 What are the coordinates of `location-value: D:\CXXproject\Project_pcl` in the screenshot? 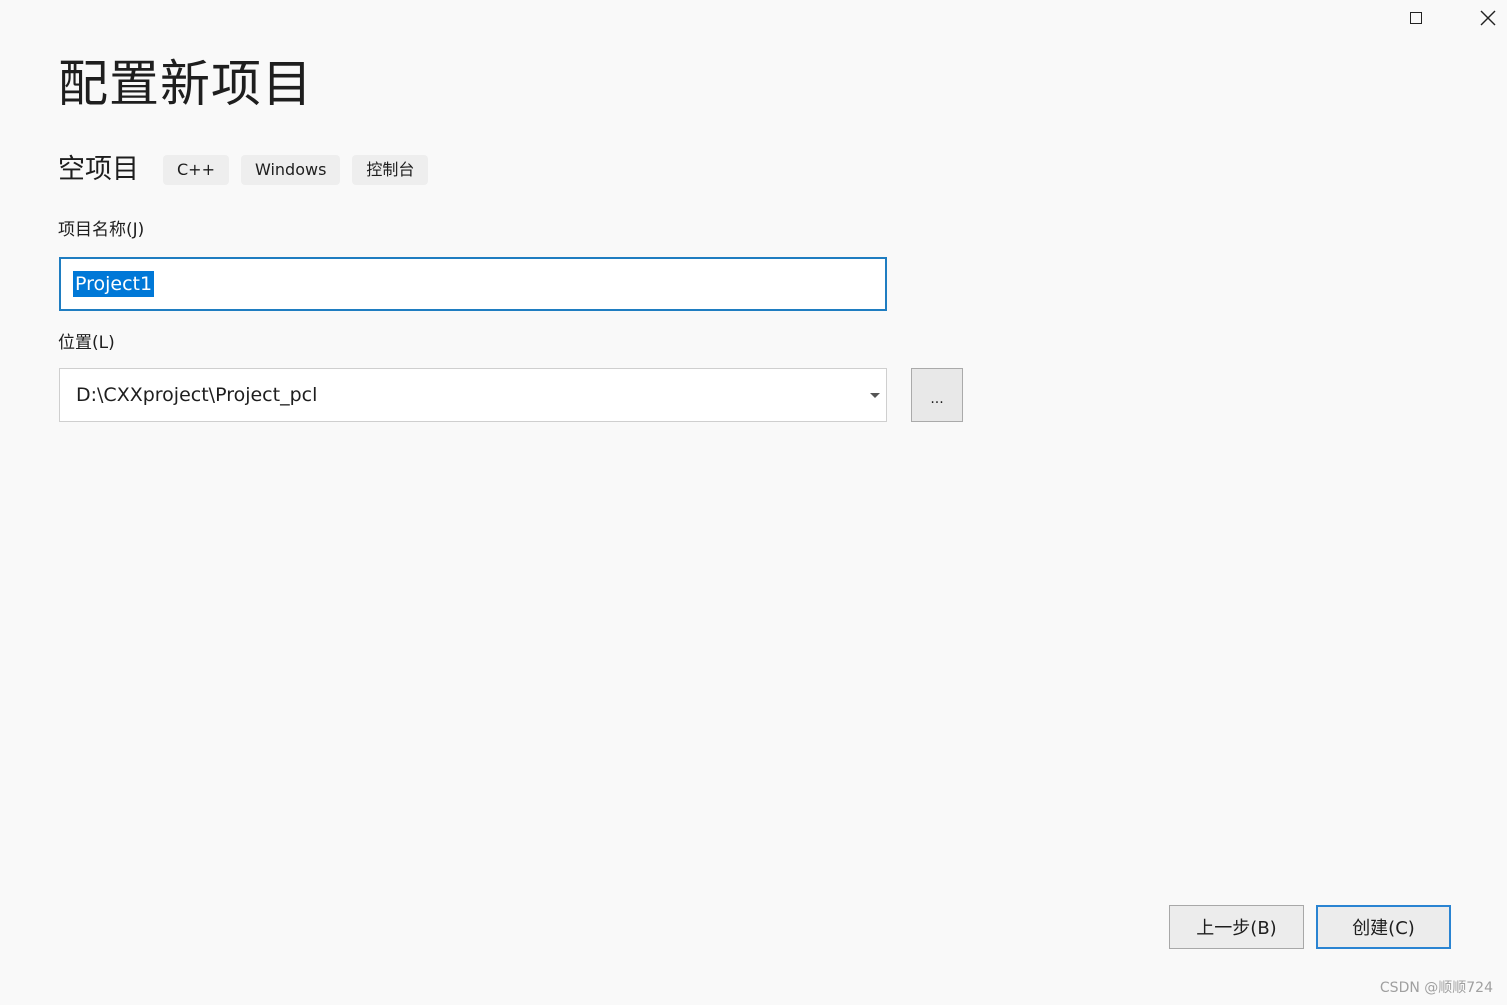 It's located at (197, 395).